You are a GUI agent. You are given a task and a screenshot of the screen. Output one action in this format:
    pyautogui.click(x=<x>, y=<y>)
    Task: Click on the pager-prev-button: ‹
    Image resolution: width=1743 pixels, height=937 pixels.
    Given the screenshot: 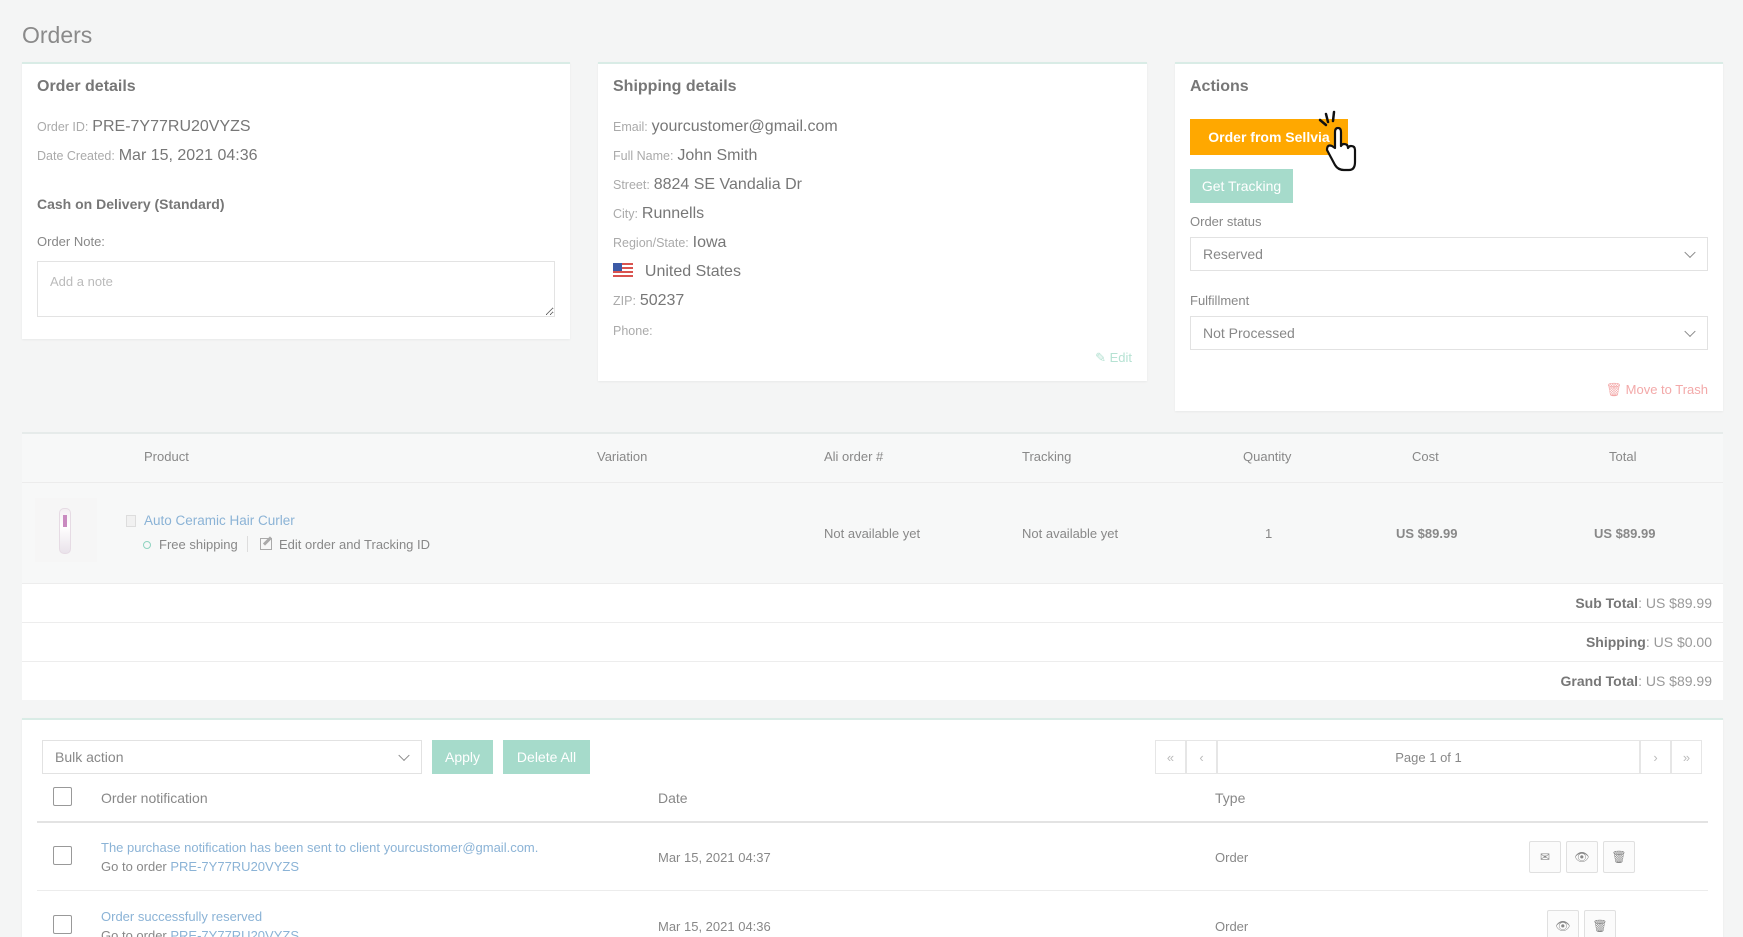 What is the action you would take?
    pyautogui.click(x=1201, y=757)
    